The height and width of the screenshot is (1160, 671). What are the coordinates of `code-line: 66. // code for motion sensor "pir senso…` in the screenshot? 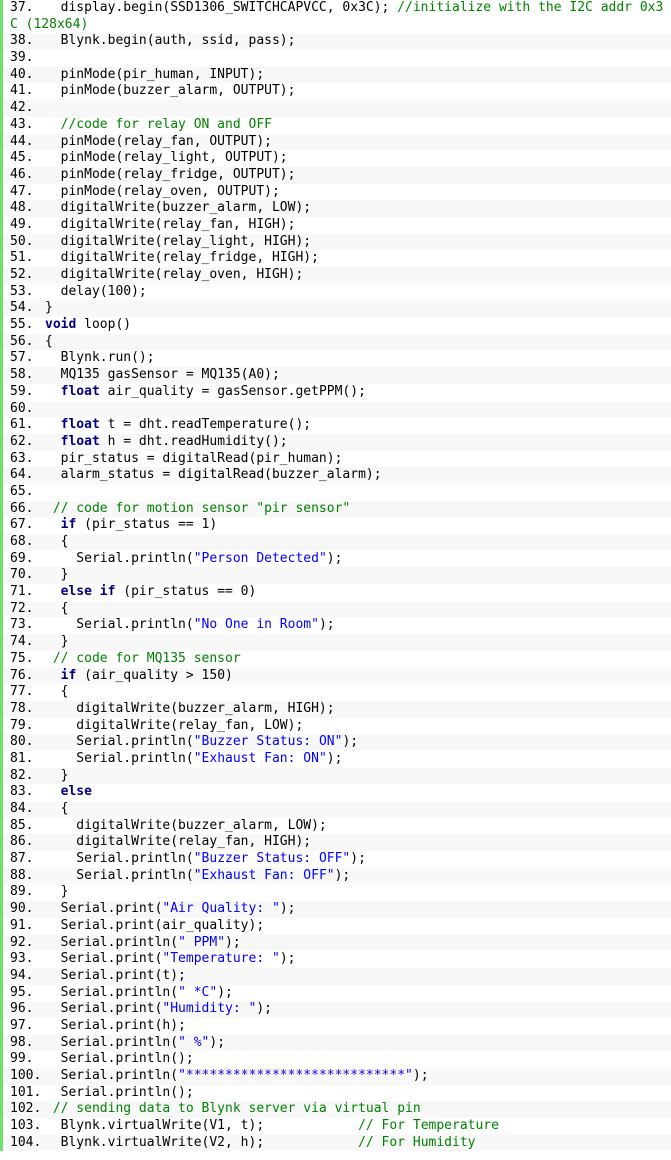 It's located at (335, 509).